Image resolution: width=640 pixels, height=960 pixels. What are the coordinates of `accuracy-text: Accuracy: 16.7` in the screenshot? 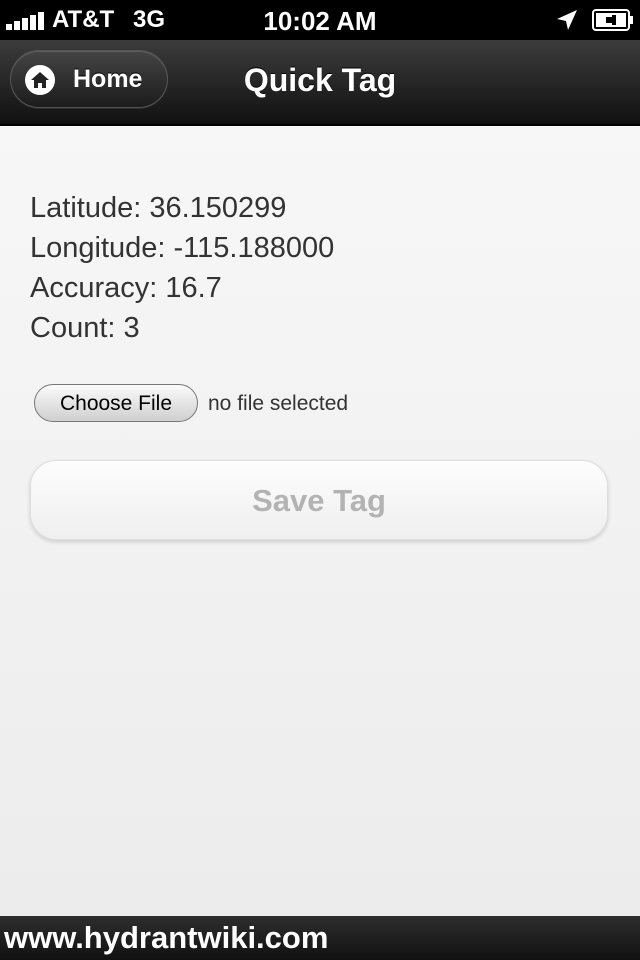 It's located at (126, 288).